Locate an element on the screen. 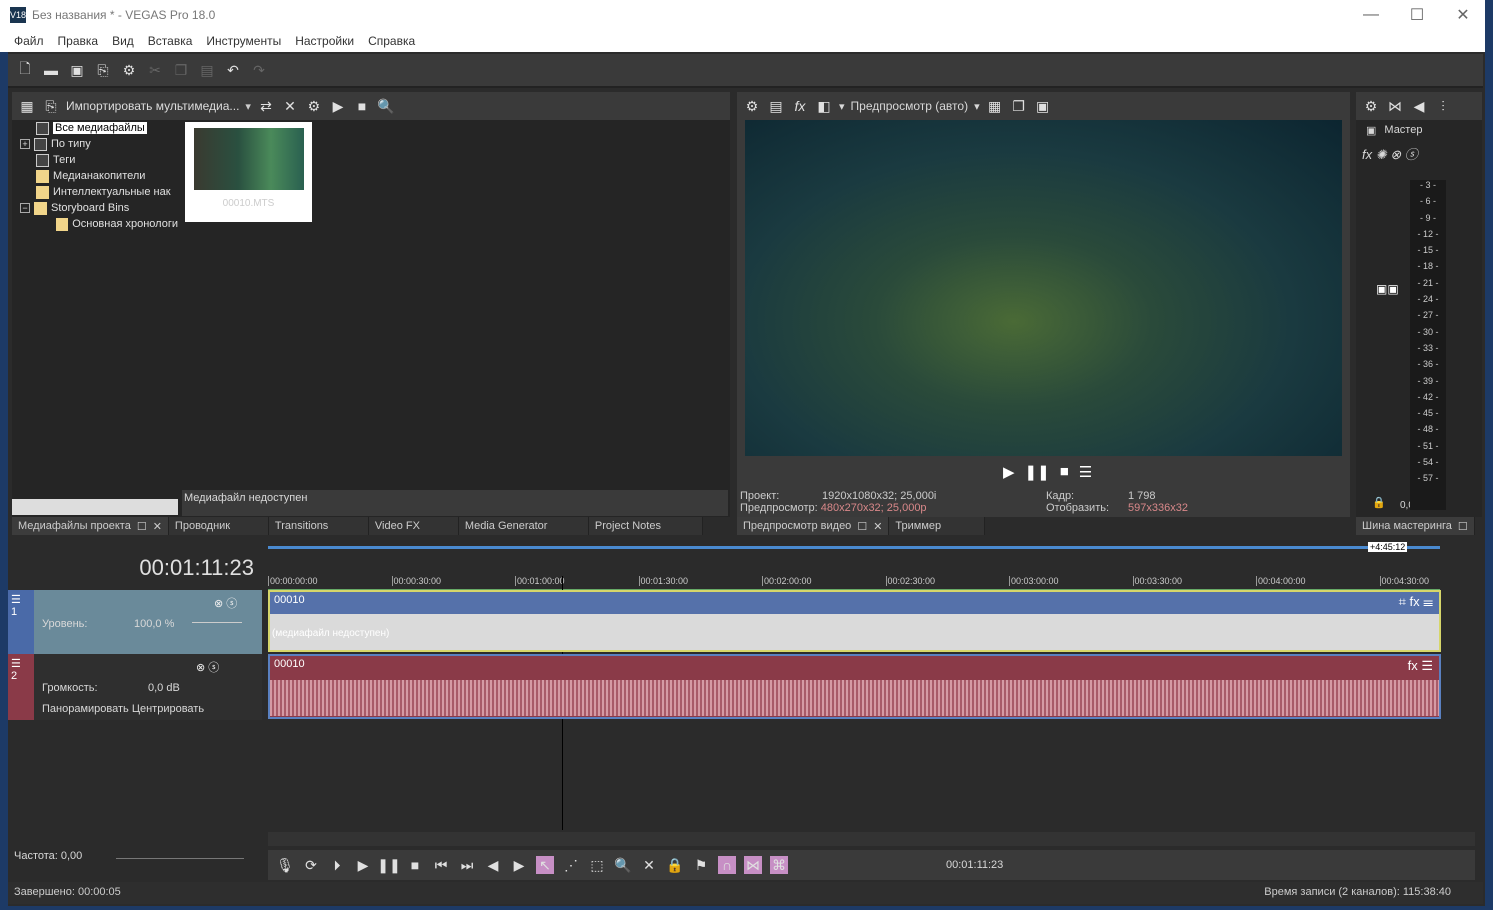 This screenshot has width=1493, height=910. envelope-tool-icon: ⋰ is located at coordinates (571, 865).